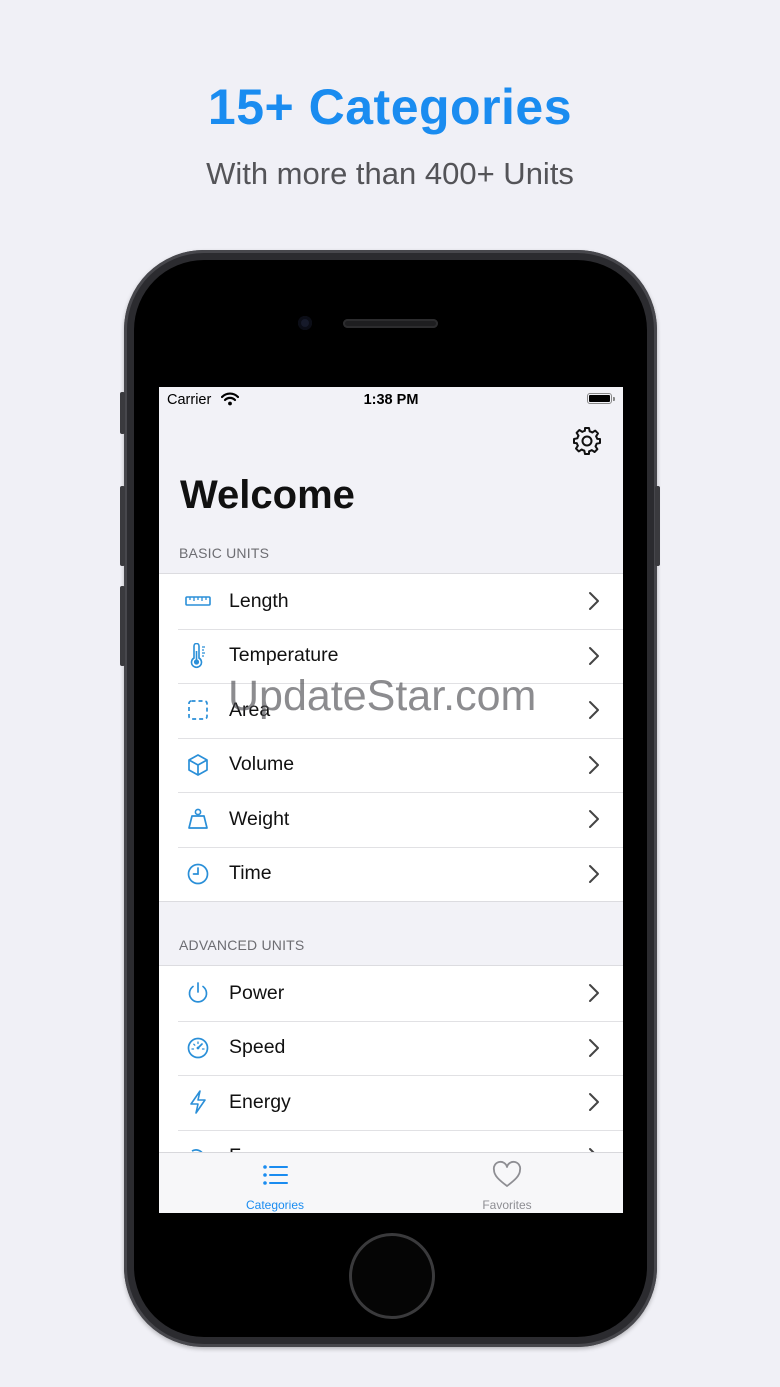 The image size is (780, 1387). Describe the element at coordinates (262, 764) in the screenshot. I see `list-item-label: Volume` at that location.